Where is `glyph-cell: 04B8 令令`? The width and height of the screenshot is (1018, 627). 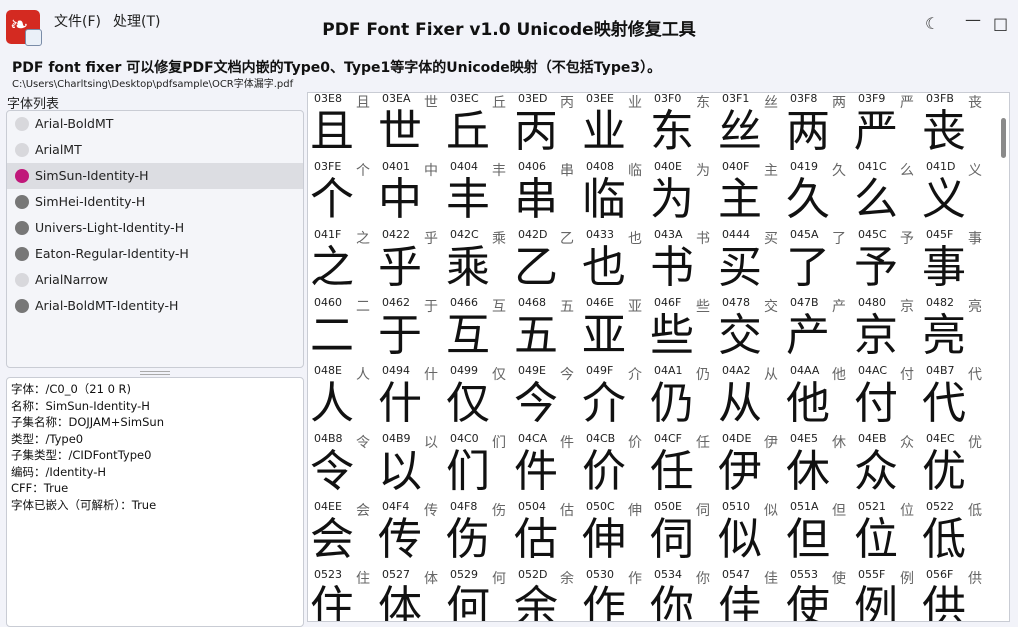
glyph-cell: 04B8 令令 is located at coordinates (342, 466).